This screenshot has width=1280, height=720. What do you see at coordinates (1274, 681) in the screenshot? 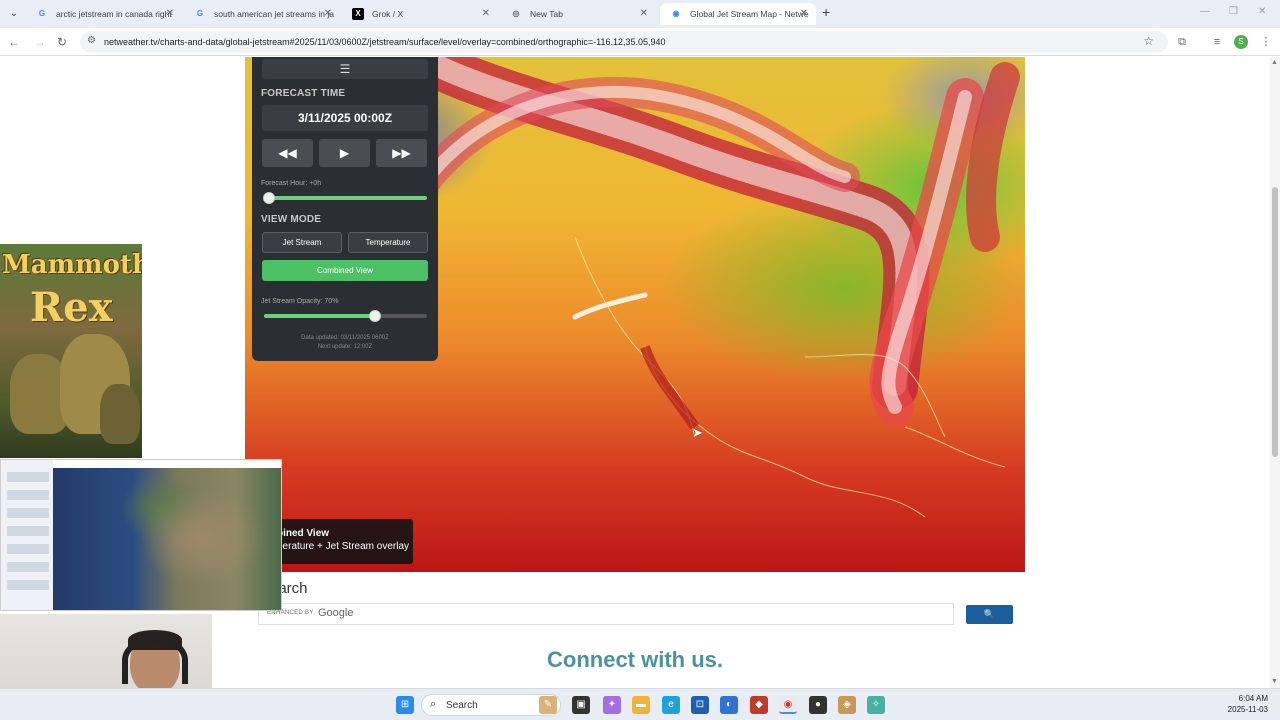
I see `scroll-down-icon: ▼` at bounding box center [1274, 681].